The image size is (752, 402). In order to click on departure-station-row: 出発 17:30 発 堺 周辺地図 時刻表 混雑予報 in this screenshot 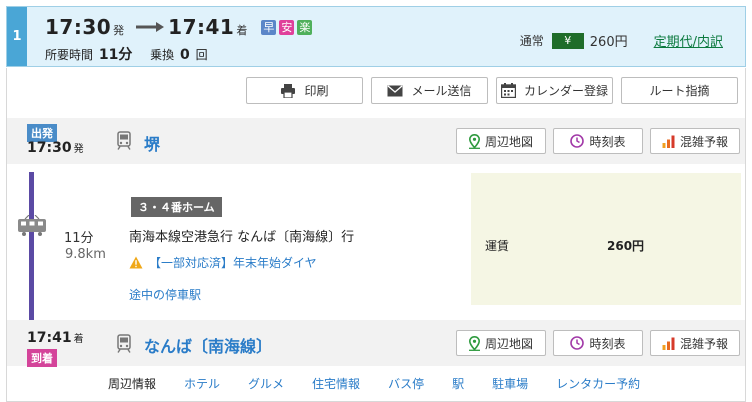, I will do `click(376, 141)`.